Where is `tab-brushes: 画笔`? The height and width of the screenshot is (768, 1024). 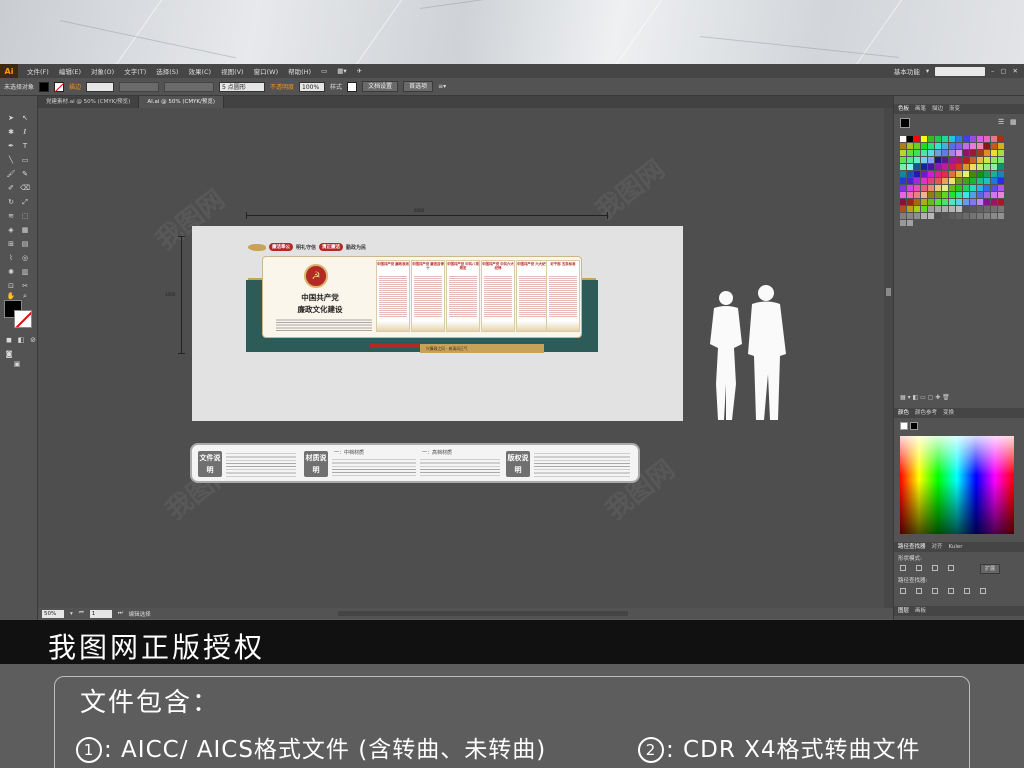
tab-brushes: 画笔 is located at coordinates (920, 109).